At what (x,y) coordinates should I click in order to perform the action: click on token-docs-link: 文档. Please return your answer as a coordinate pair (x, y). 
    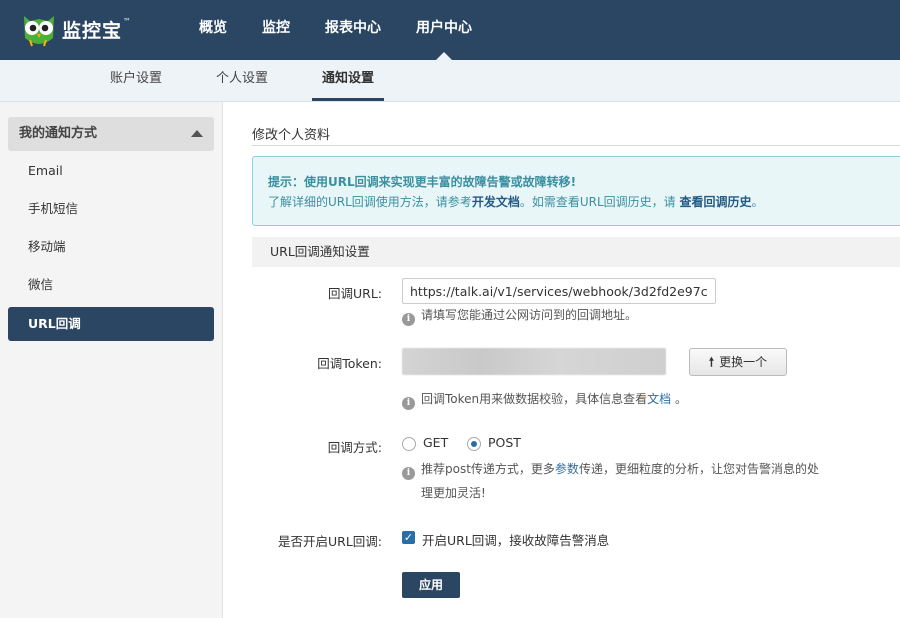
    Looking at the image, I should click on (659, 399).